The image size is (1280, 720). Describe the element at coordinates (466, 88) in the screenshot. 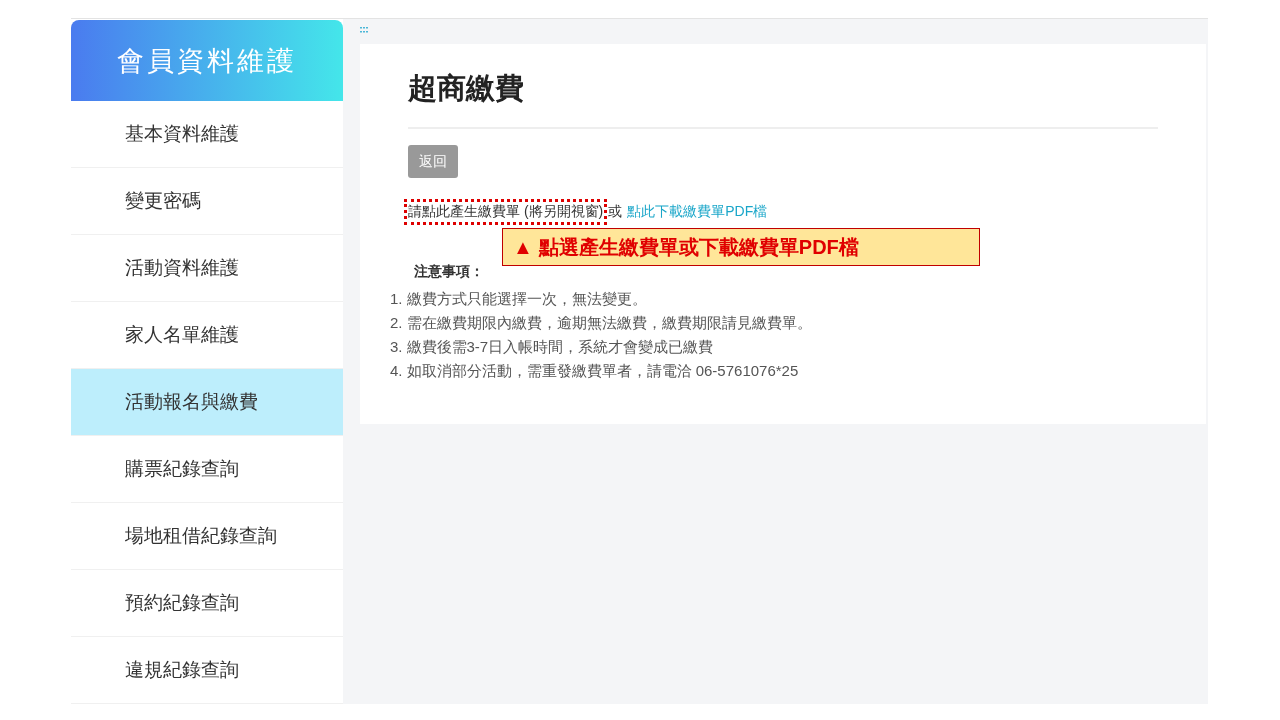

I see `page-title: 超商繳費` at that location.